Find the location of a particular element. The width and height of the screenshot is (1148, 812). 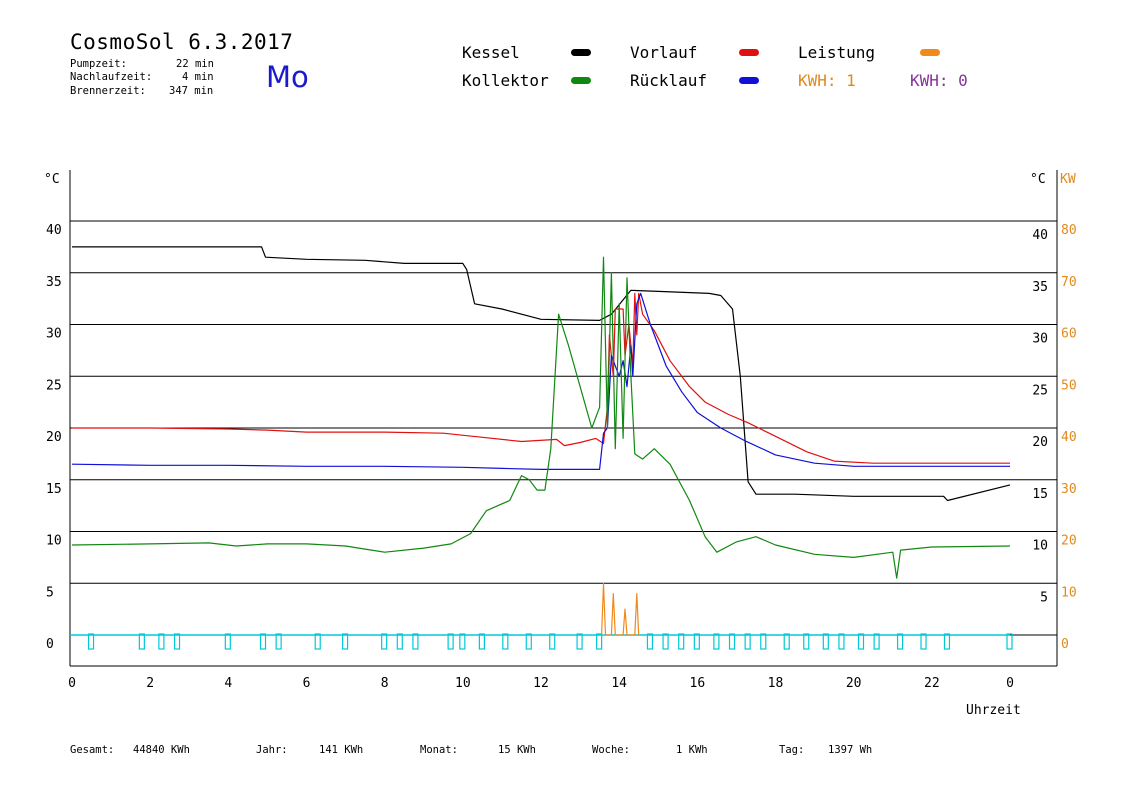

y-tick-right-kw: 70 is located at coordinates (1069, 282).